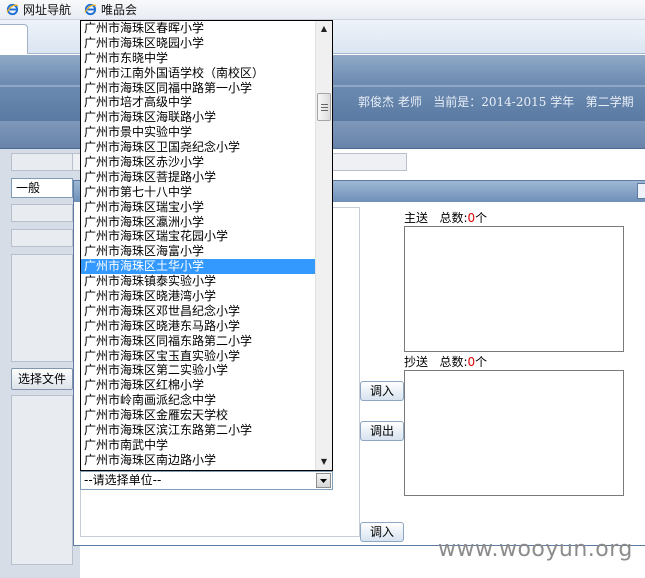 This screenshot has width=645, height=578. What do you see at coordinates (198, 430) in the screenshot?
I see `dropdown-option: 广州市海珠区滨江东路第二小学` at bounding box center [198, 430].